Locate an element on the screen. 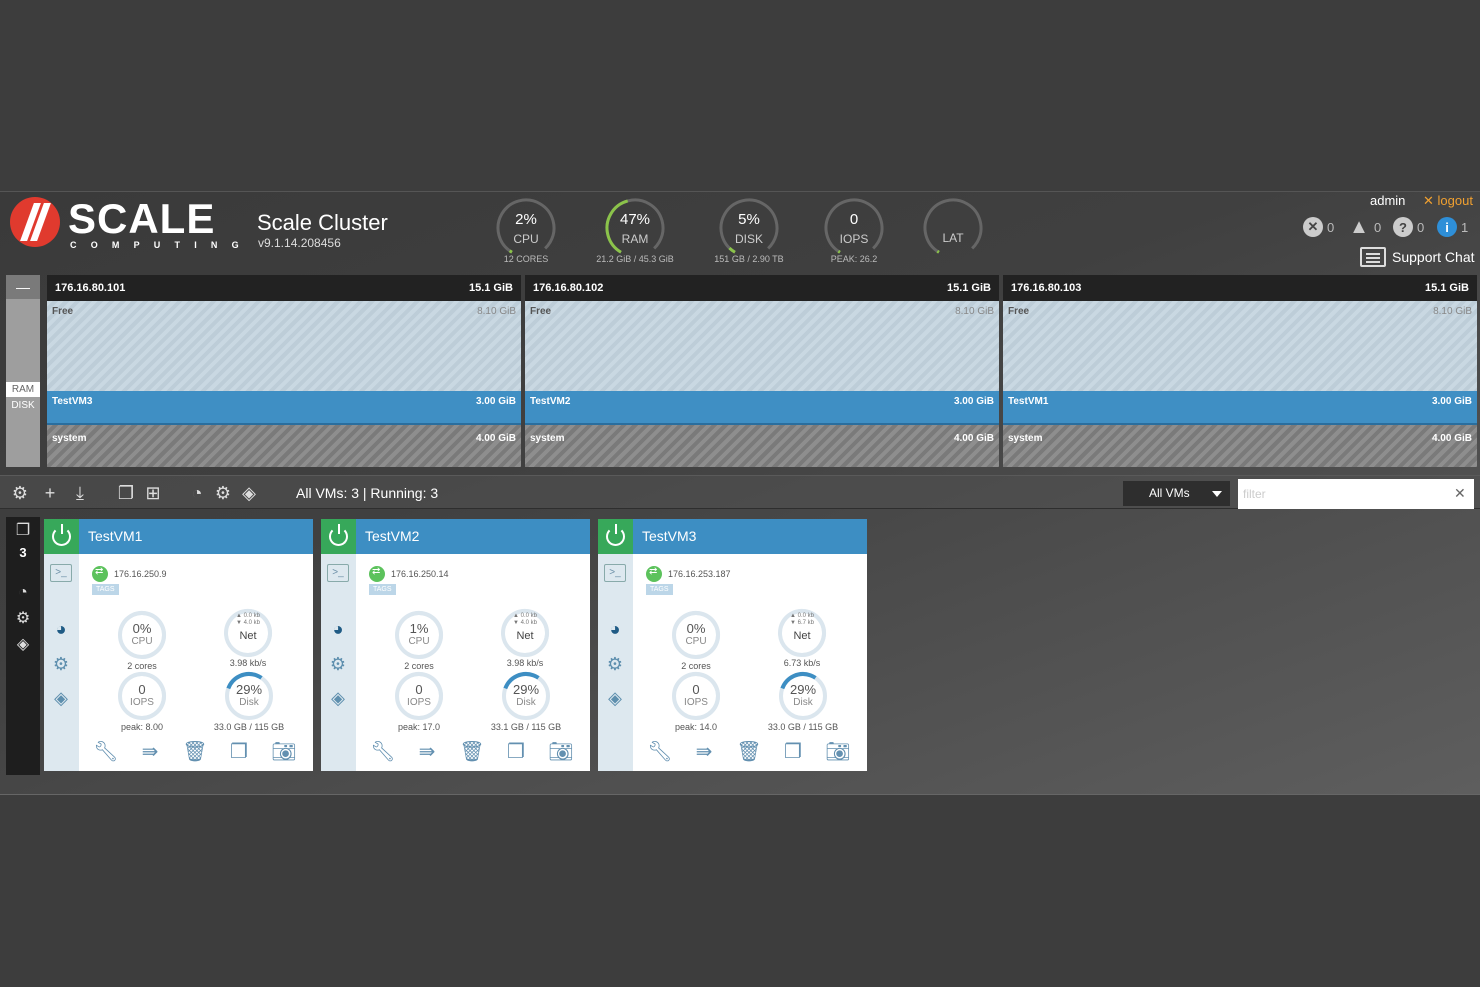  expand-all-icon: ⊞ is located at coordinates (153, 493).